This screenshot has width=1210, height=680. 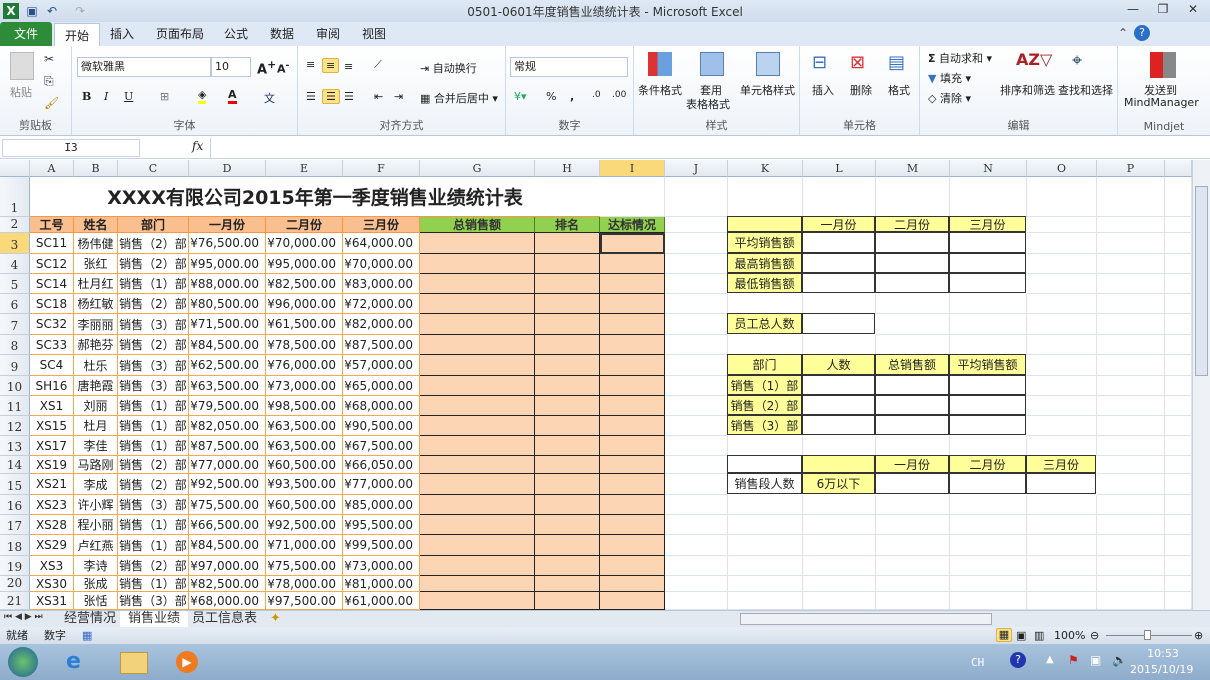 I want to click on show-hidden-icons-icon: ▲, so click(x=1050, y=659).